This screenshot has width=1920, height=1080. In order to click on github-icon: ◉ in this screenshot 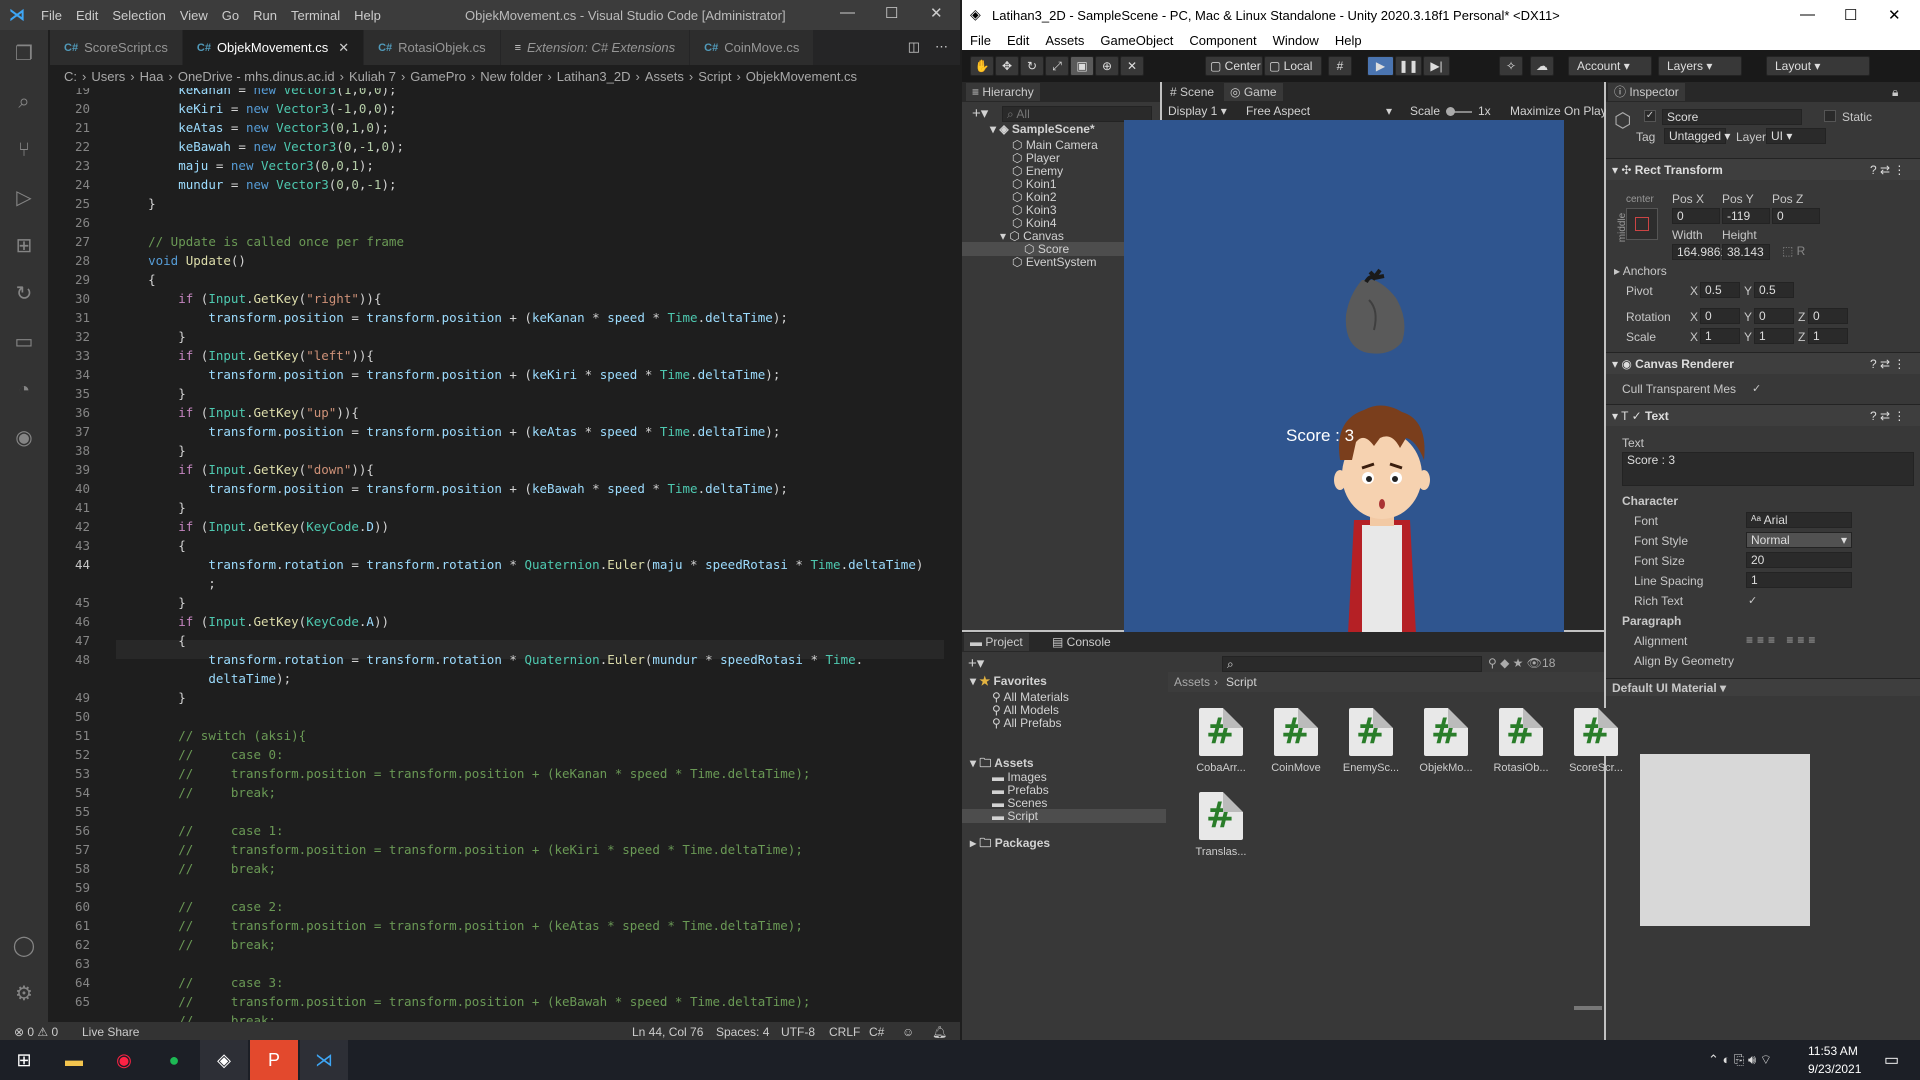, I will do `click(24, 438)`.